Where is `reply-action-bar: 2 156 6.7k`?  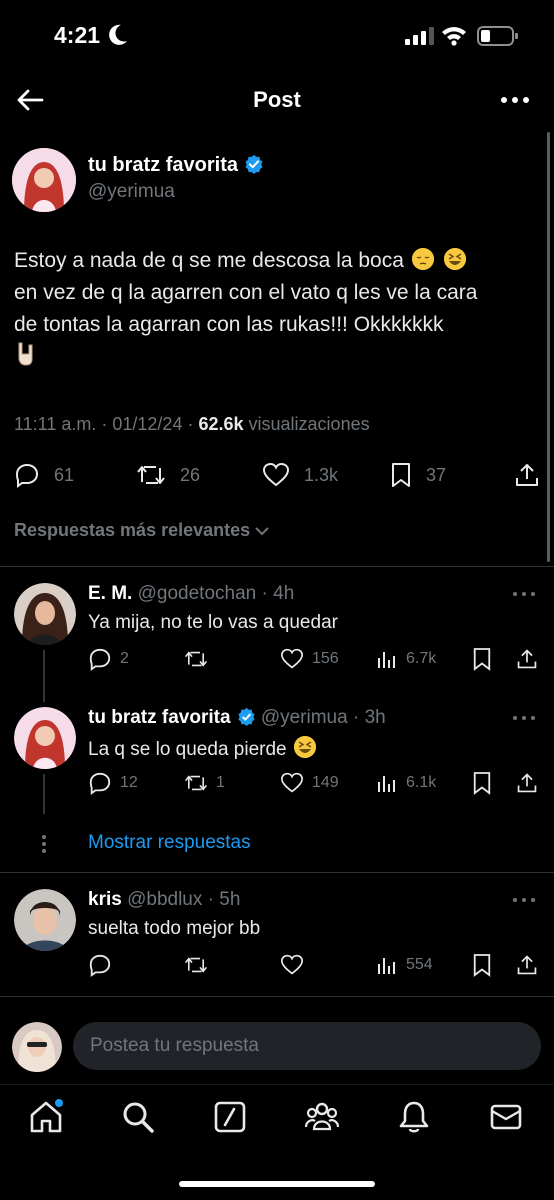
reply-action-bar: 2 156 6.7k is located at coordinates (313, 659).